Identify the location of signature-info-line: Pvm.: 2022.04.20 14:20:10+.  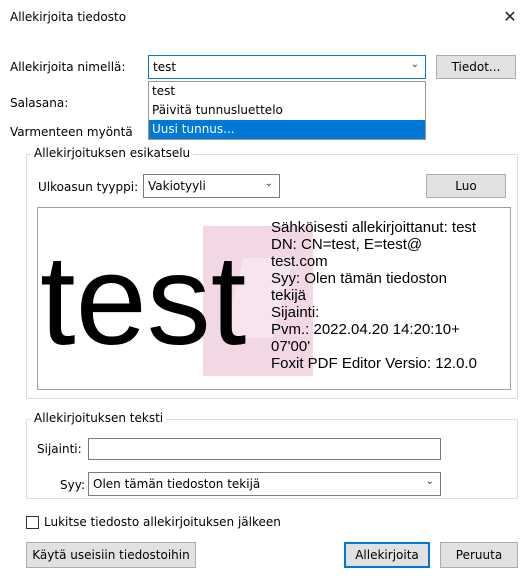
(365, 329).